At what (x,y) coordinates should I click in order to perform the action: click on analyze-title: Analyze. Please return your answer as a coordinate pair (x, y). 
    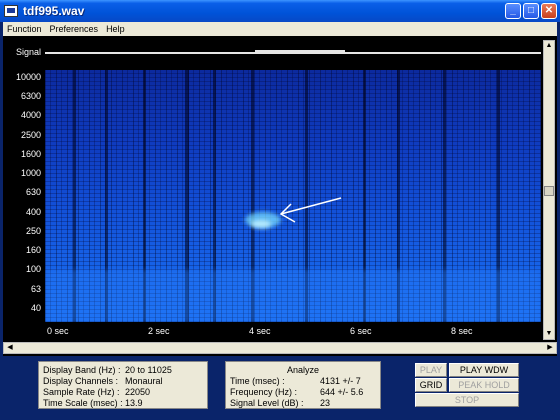
    Looking at the image, I should click on (303, 370).